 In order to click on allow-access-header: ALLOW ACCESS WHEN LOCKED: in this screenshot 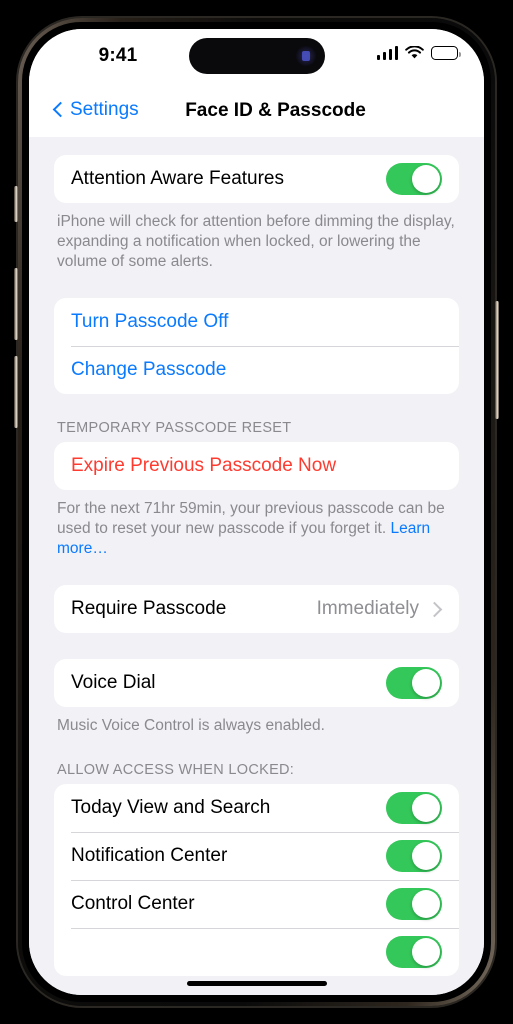, I will do `click(176, 770)`.